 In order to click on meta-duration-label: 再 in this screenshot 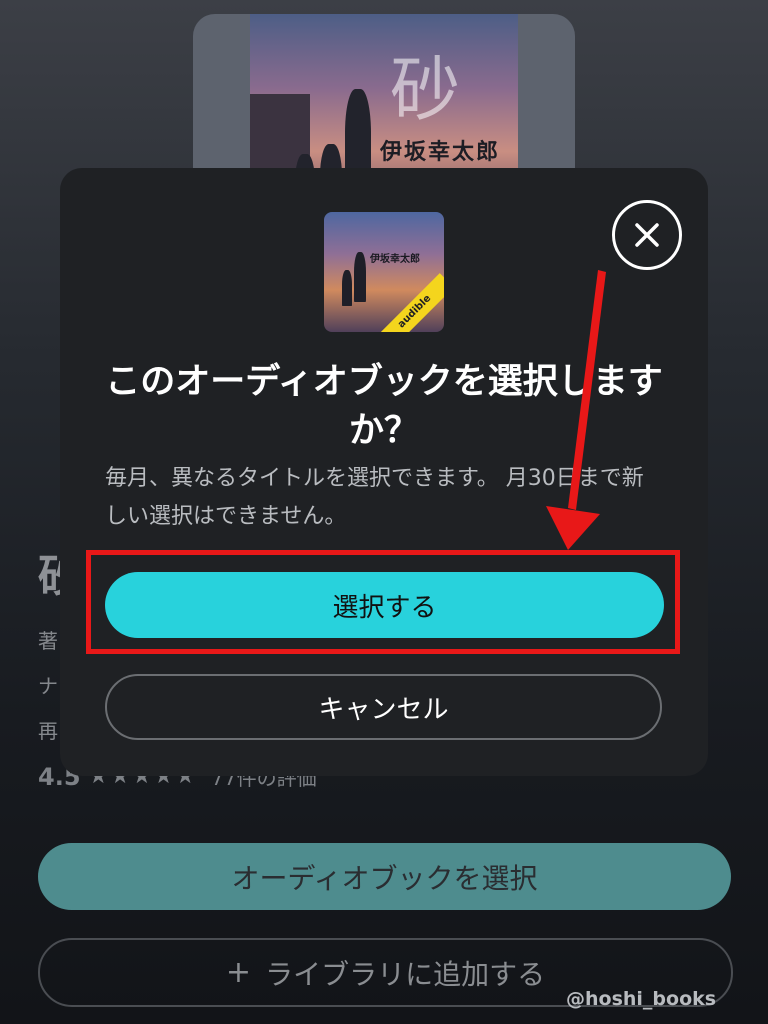, I will do `click(48, 731)`.